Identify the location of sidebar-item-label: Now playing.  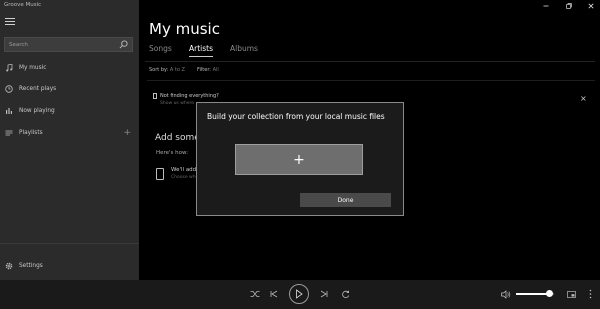
(37, 111).